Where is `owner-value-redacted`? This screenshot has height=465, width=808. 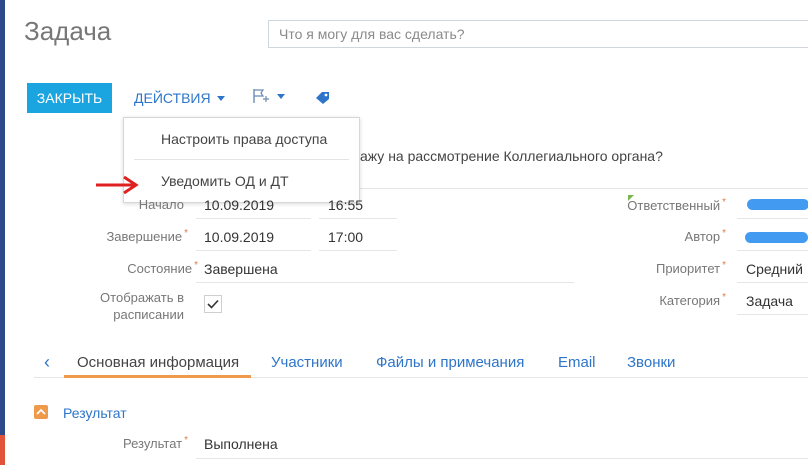 owner-value-redacted is located at coordinates (777, 204).